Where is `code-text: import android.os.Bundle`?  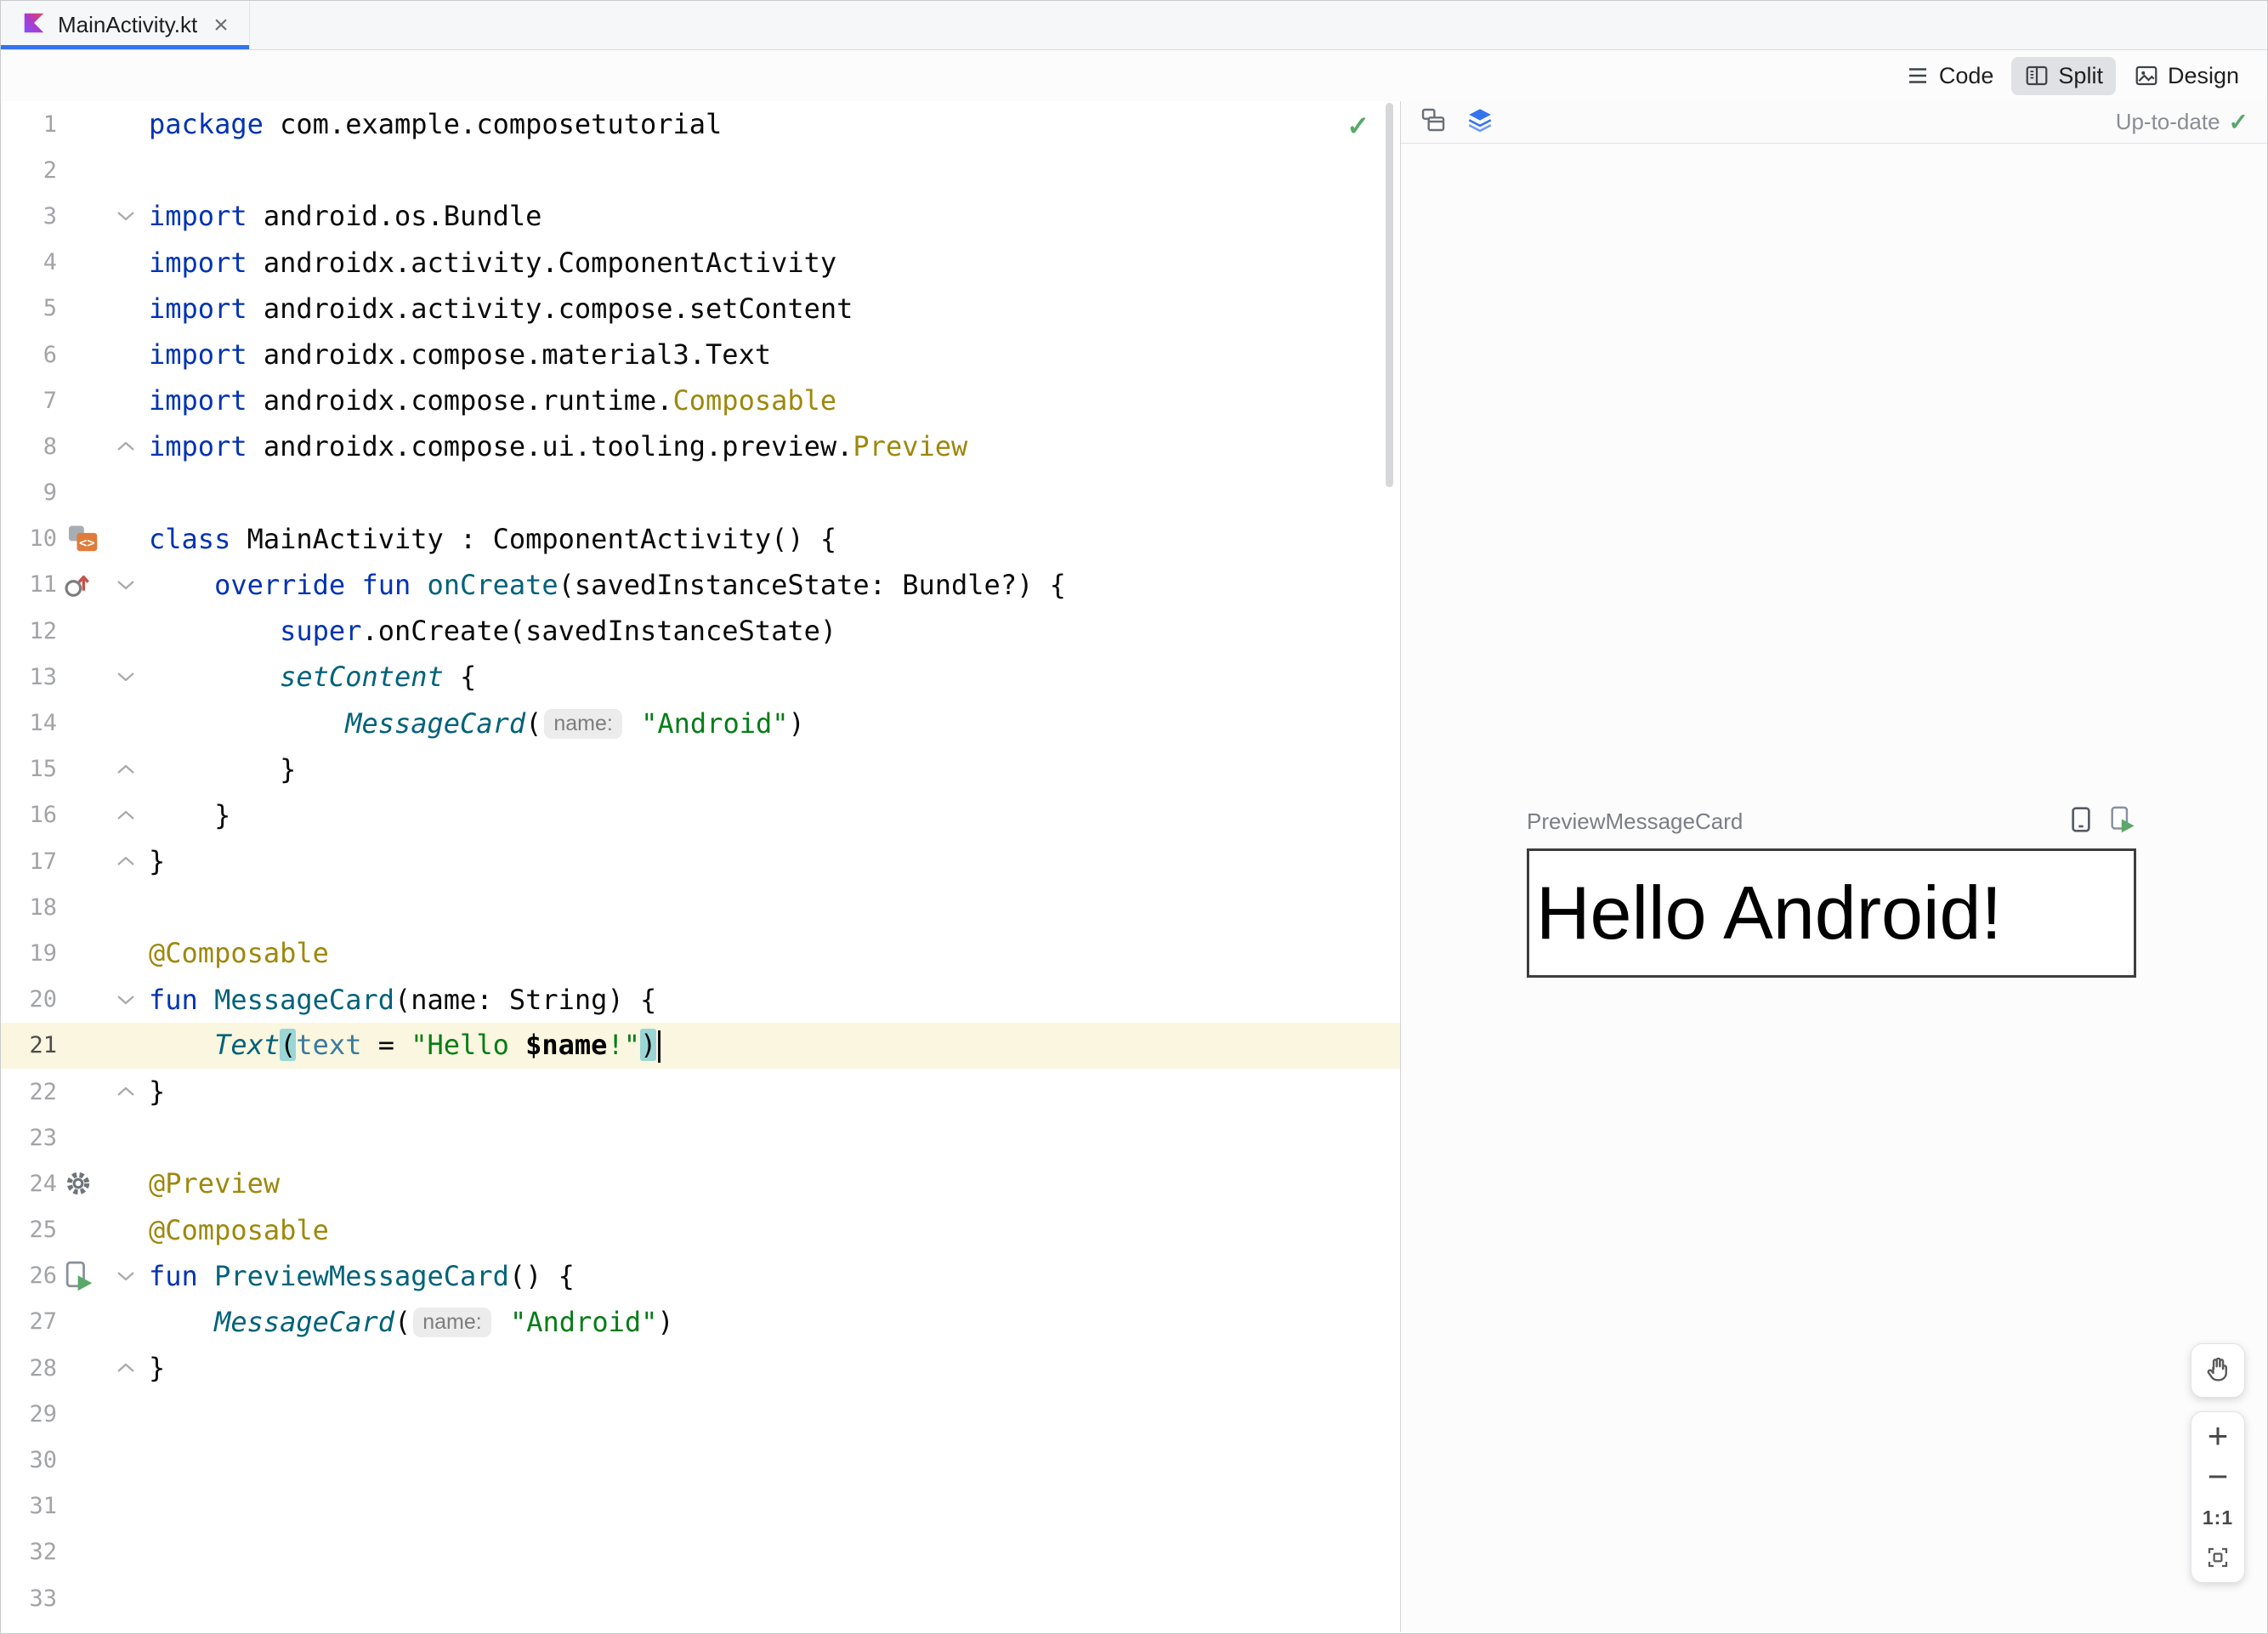
code-text: import android.os.Bundle is located at coordinates (343, 216).